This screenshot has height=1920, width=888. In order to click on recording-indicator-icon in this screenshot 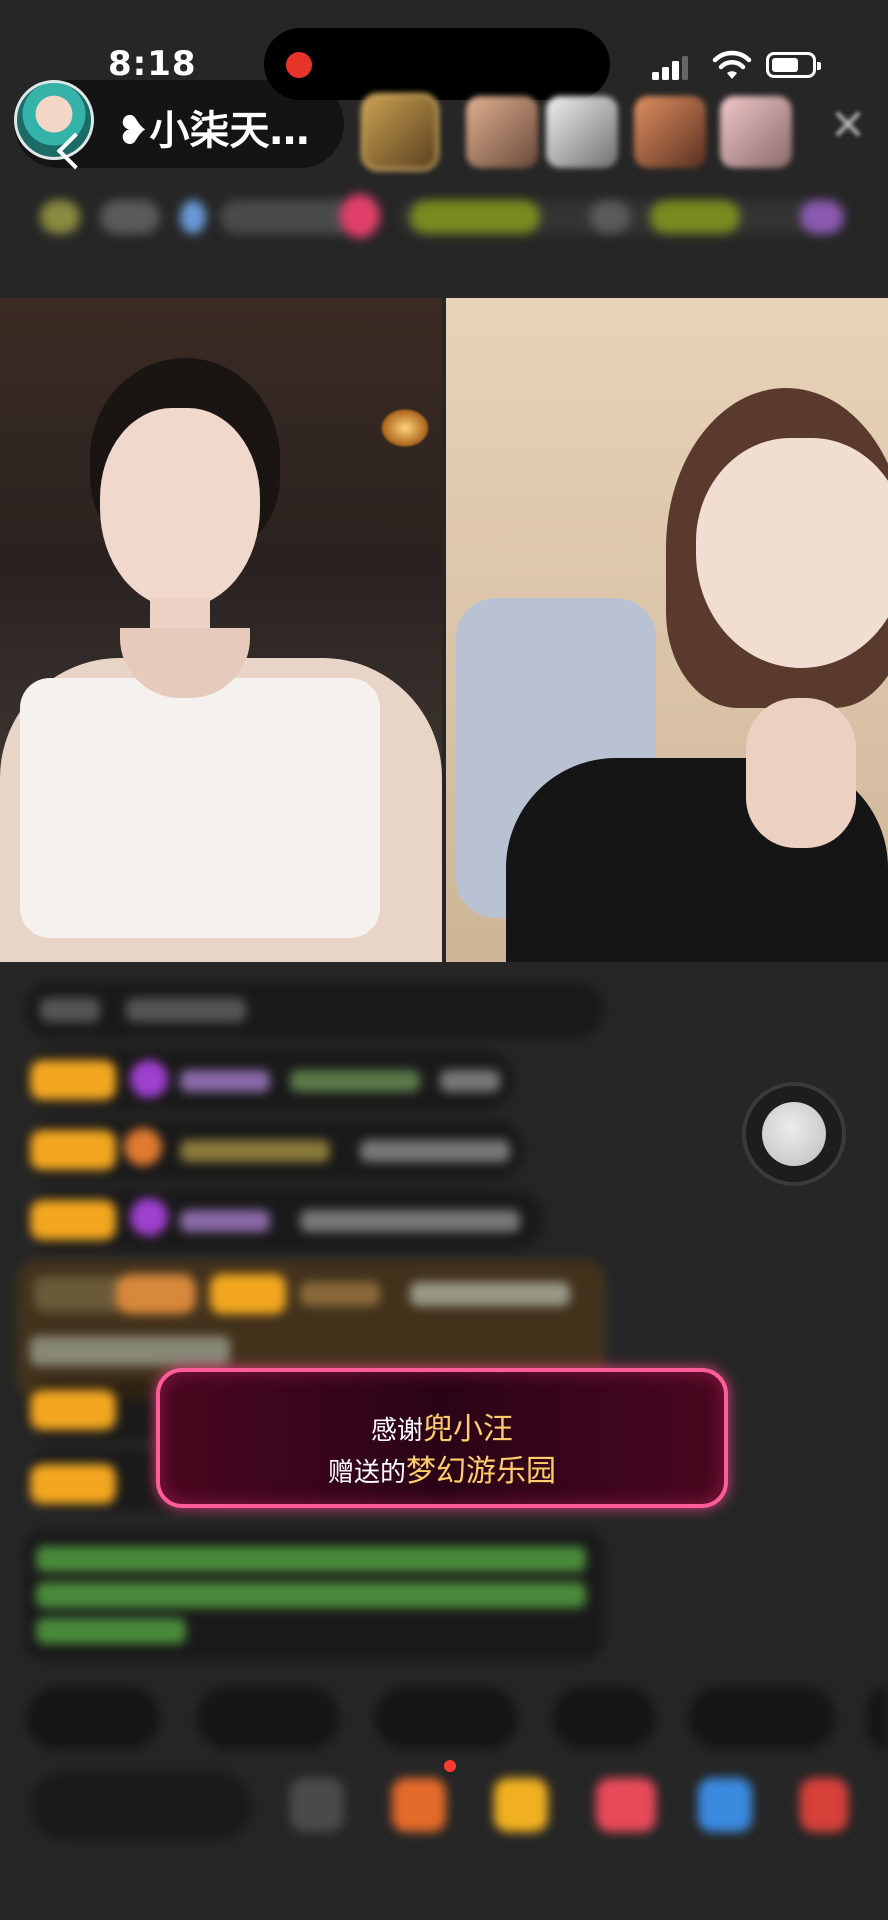, I will do `click(299, 65)`.